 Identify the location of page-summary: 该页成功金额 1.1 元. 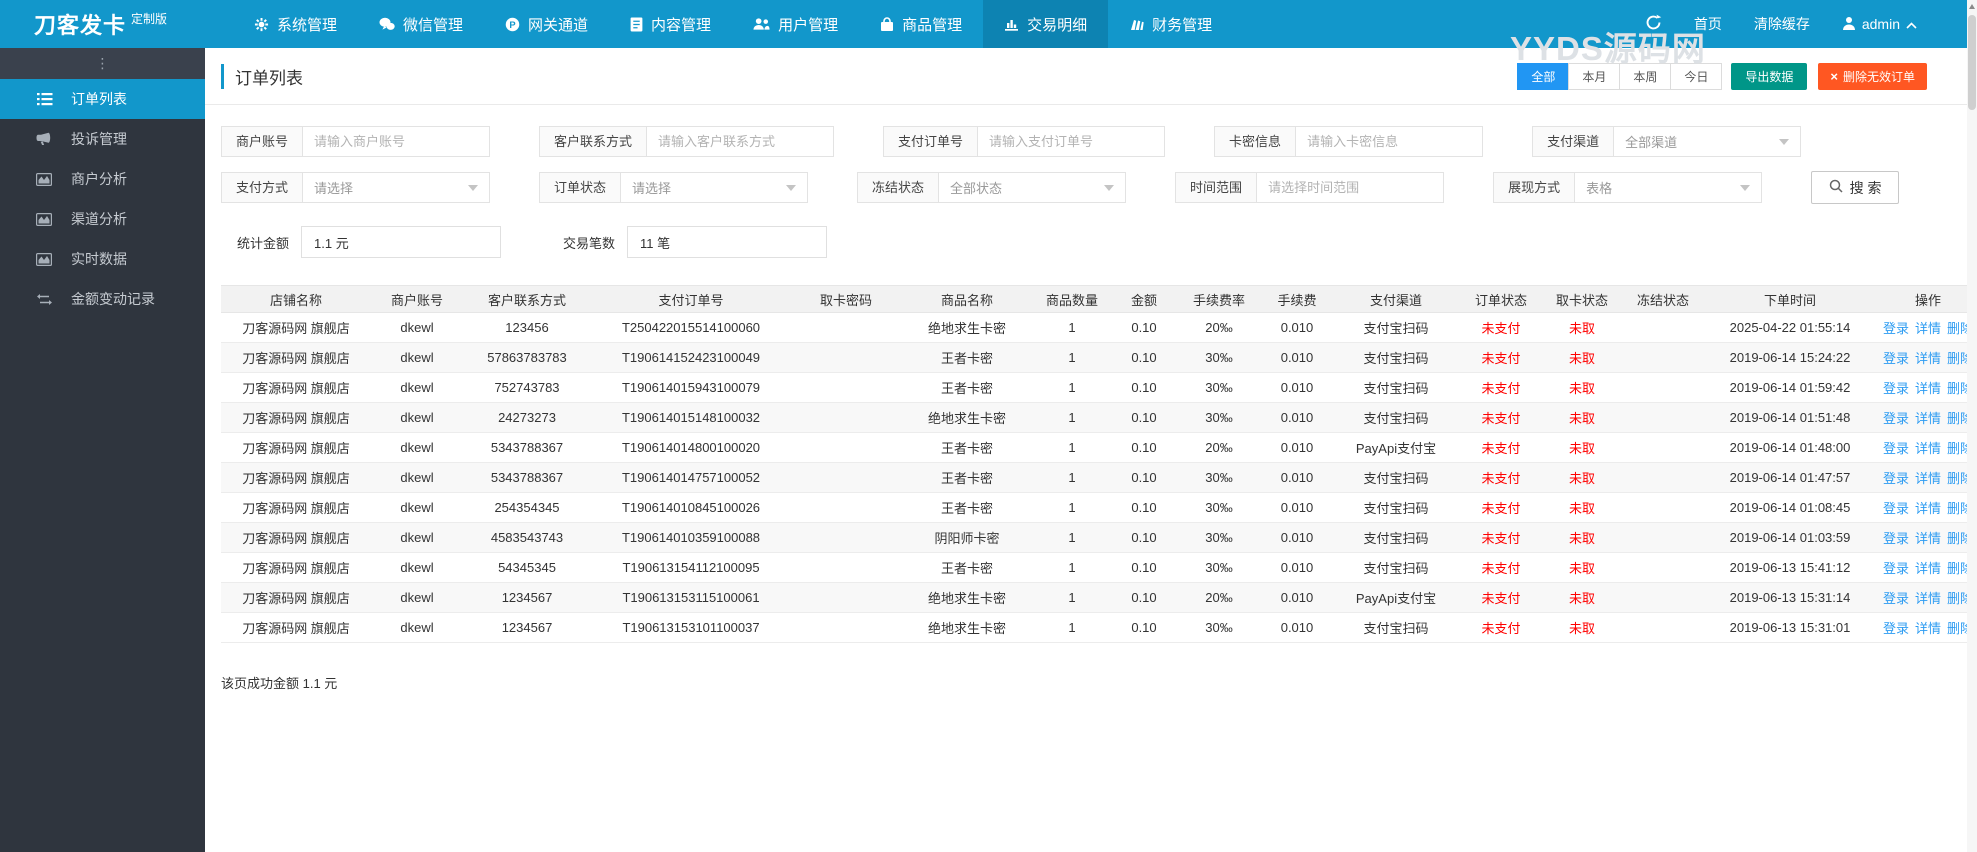
(279, 683).